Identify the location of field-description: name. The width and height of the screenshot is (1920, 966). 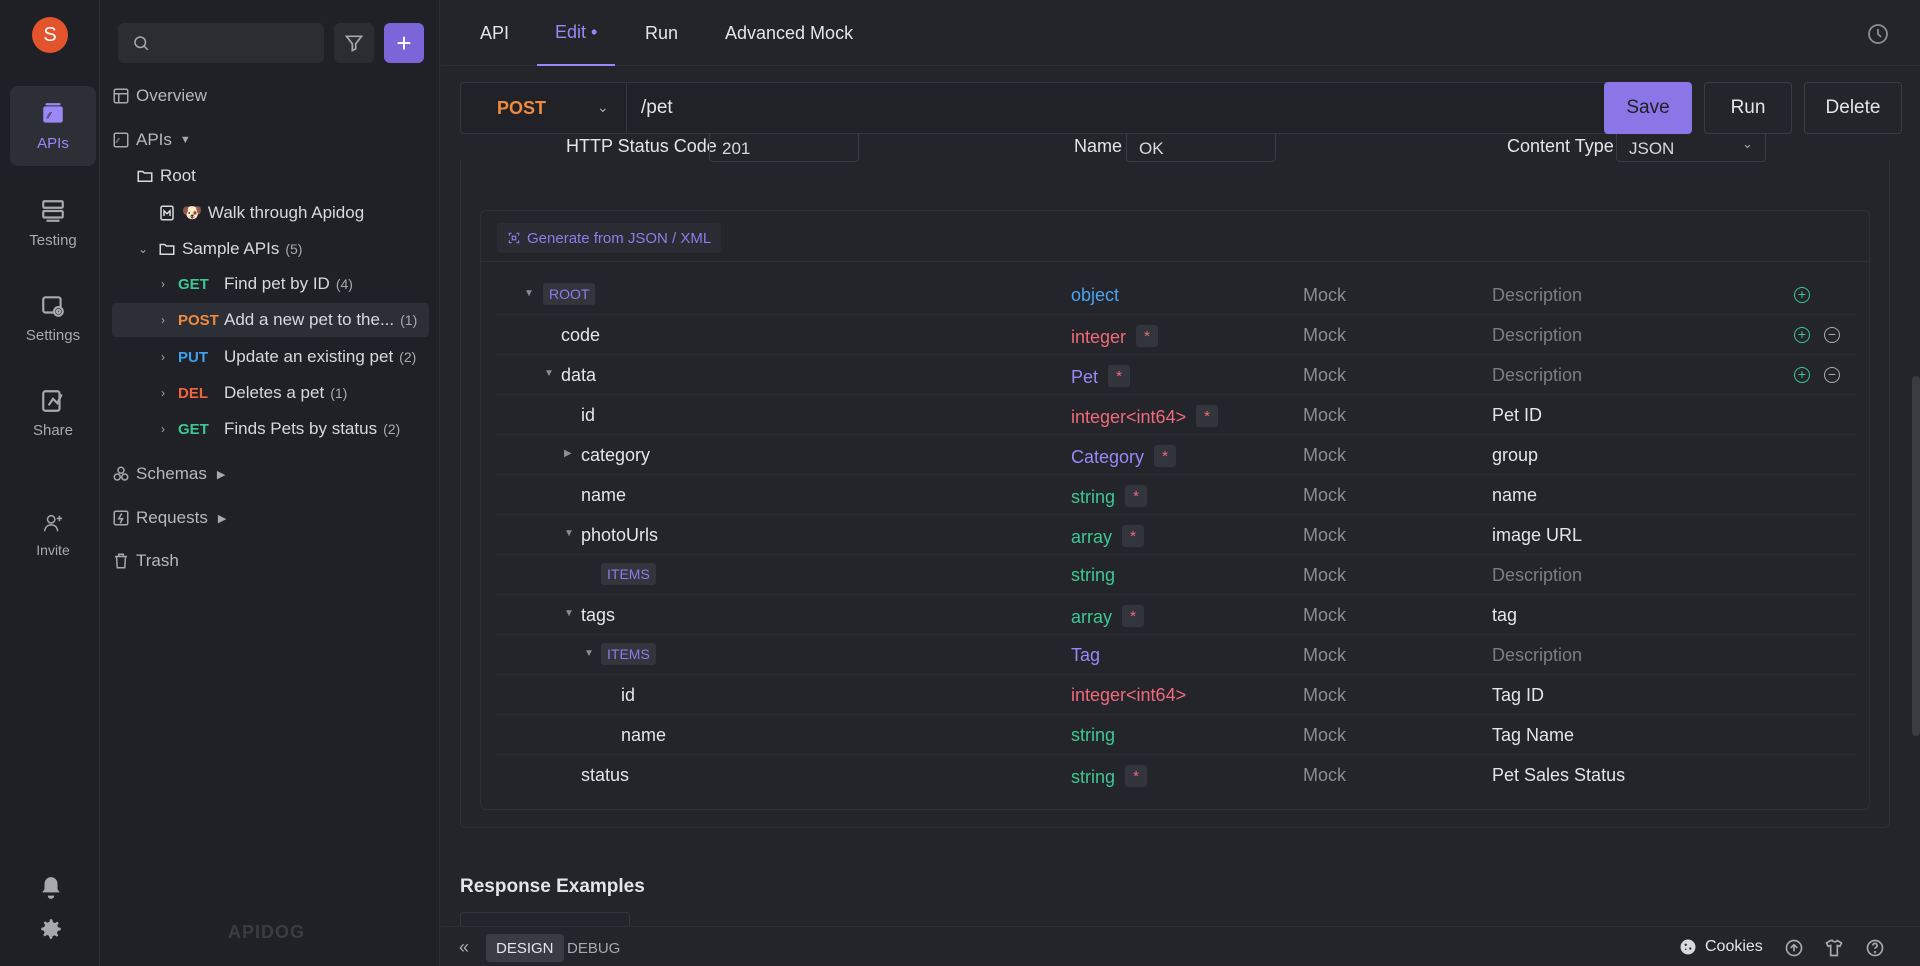
(1514, 495).